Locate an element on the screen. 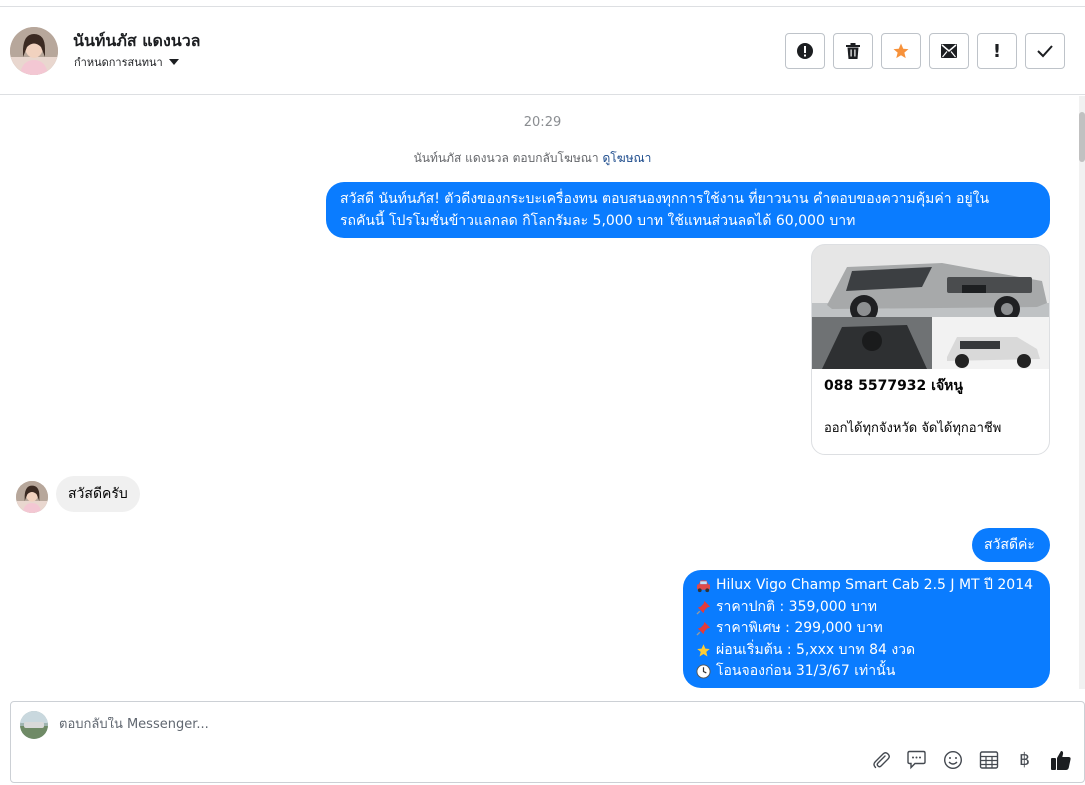 The image size is (1085, 785). baht-icon: ฿ is located at coordinates (1024, 759).